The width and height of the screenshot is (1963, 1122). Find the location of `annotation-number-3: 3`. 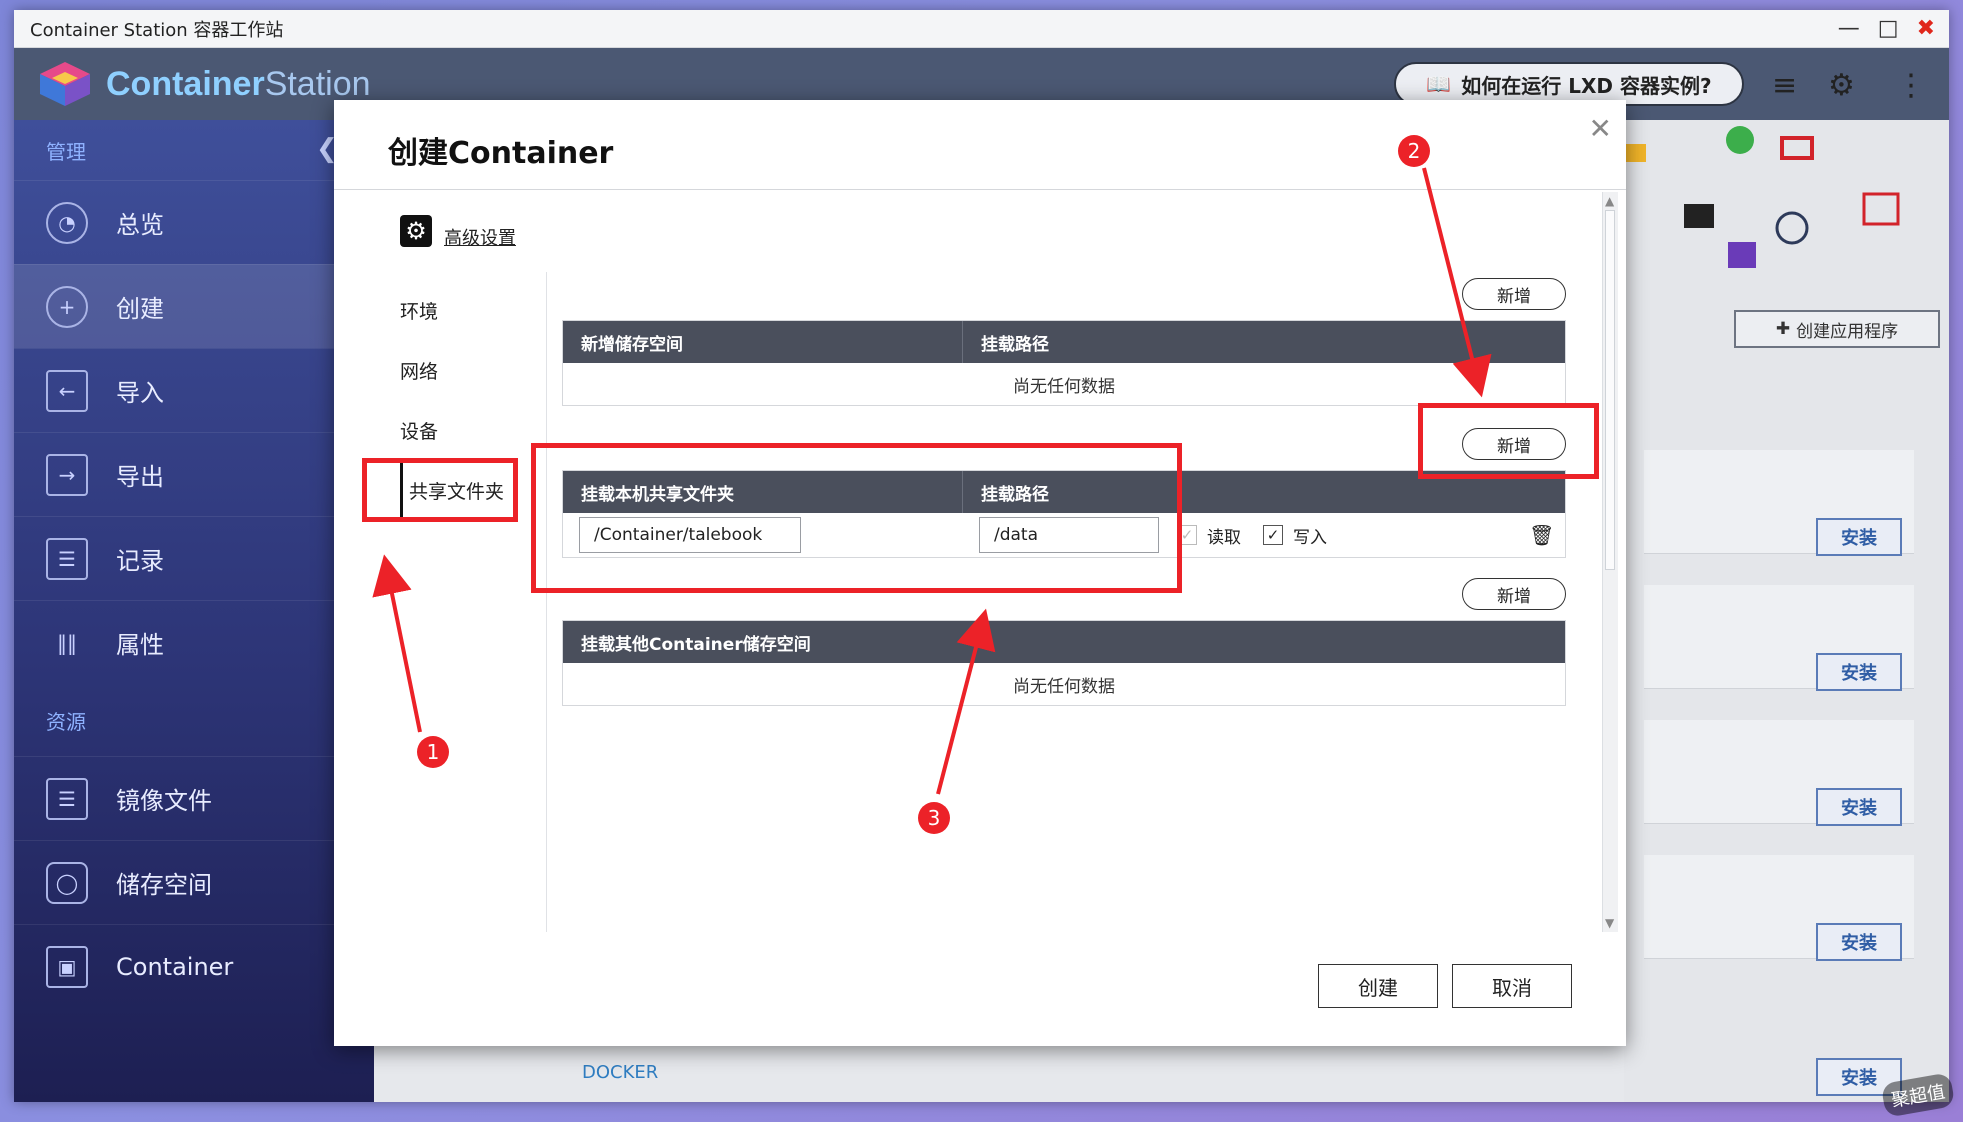

annotation-number-3: 3 is located at coordinates (934, 818).